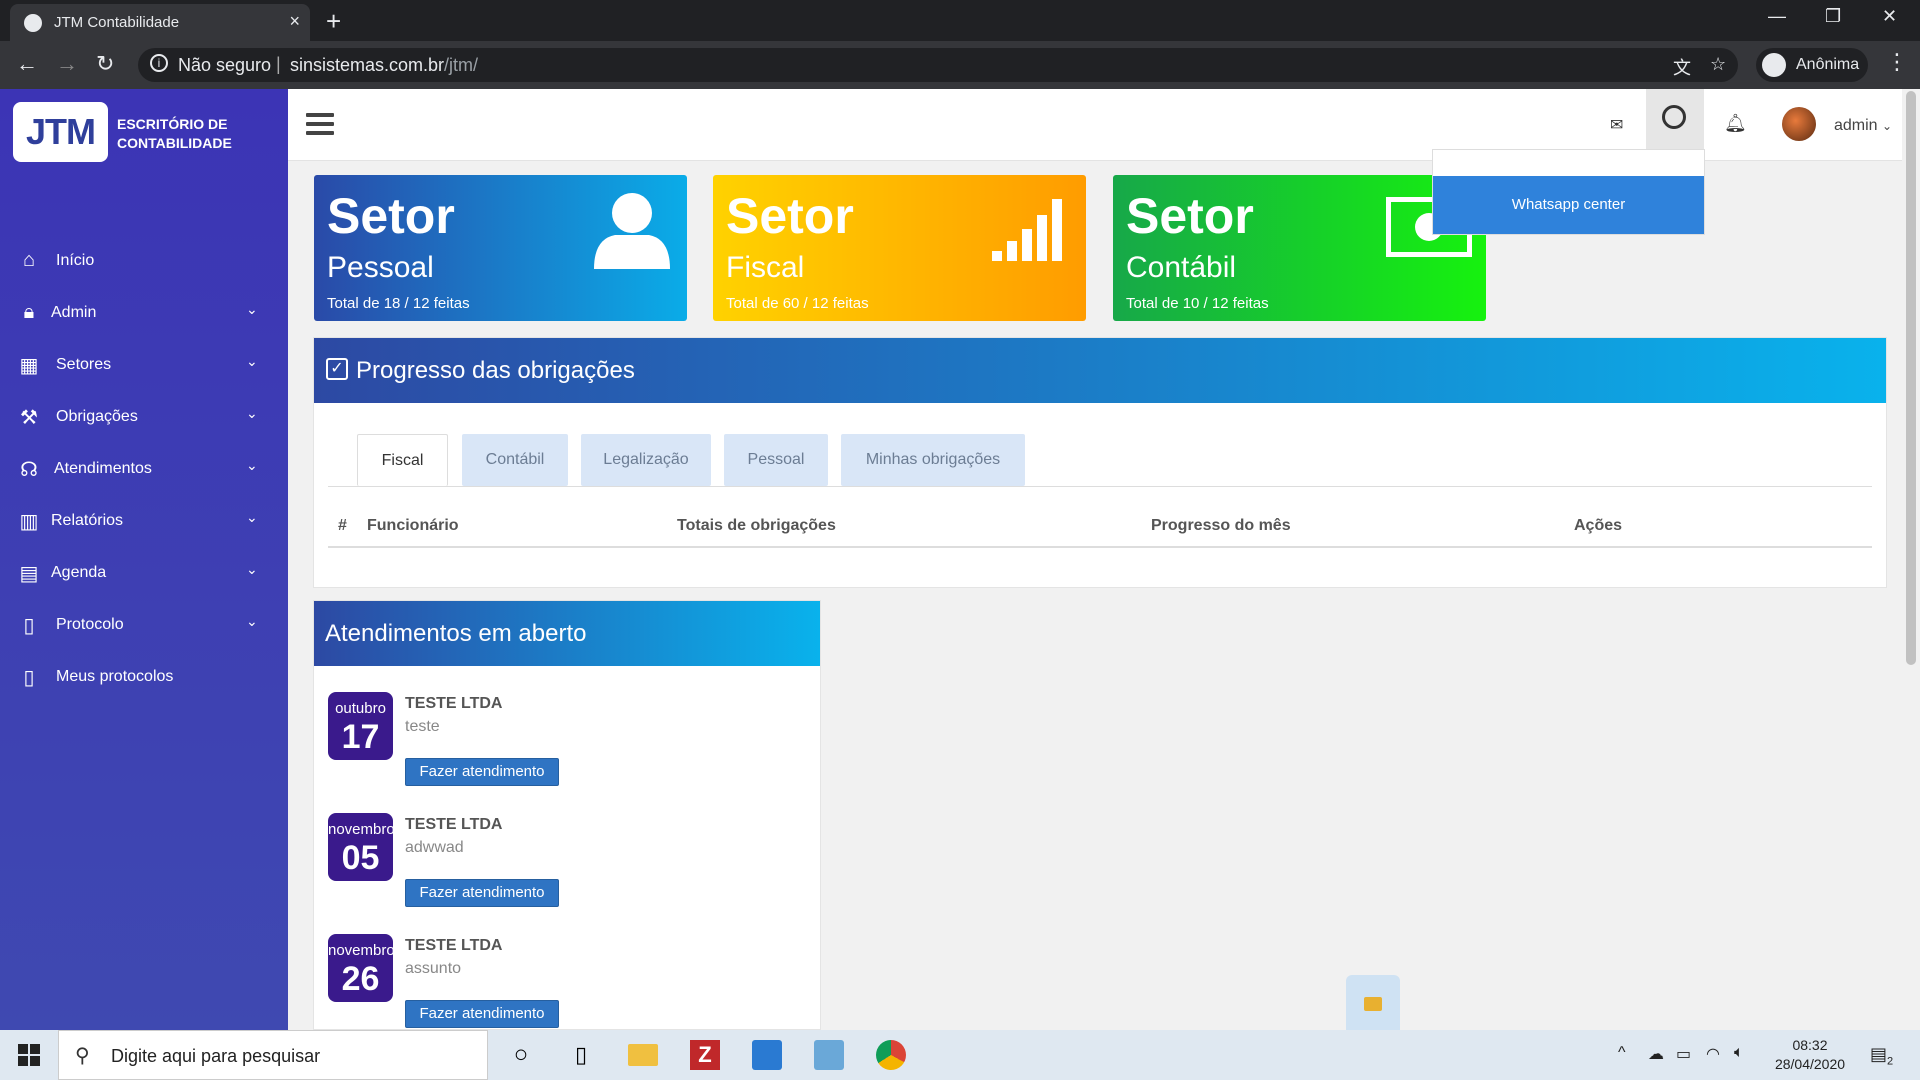 The width and height of the screenshot is (1920, 1080). I want to click on tab-minhas-obrigacoes: Minhas obrigações, so click(933, 460).